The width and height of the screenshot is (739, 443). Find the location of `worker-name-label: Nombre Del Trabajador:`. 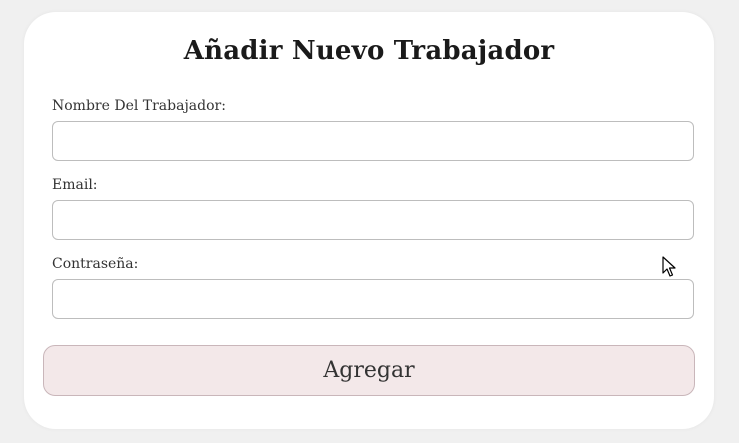

worker-name-label: Nombre Del Trabajador: is located at coordinates (139, 106).